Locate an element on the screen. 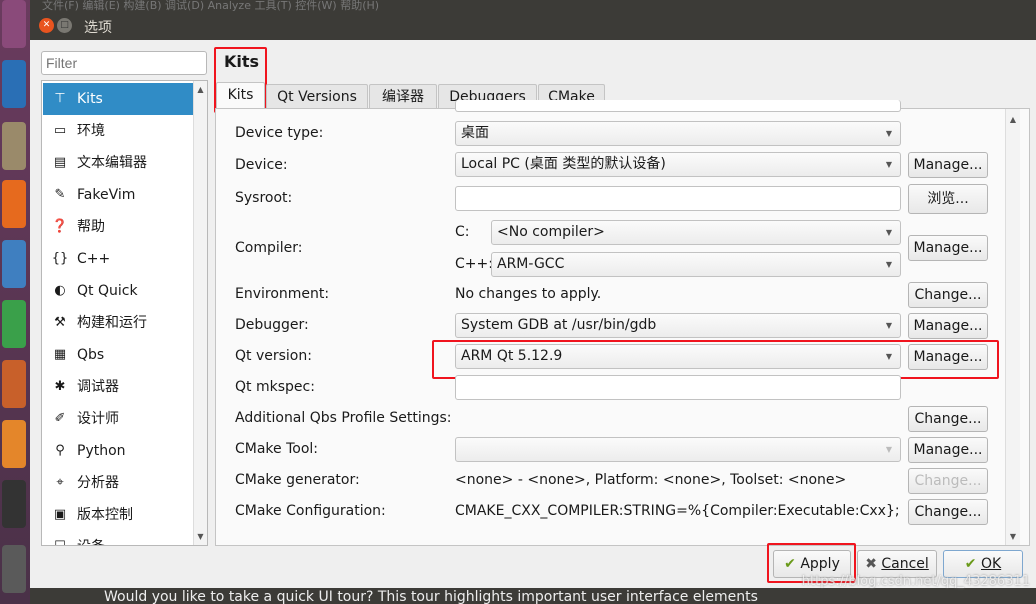  sidebar-item-label: FakeVim is located at coordinates (106, 195).